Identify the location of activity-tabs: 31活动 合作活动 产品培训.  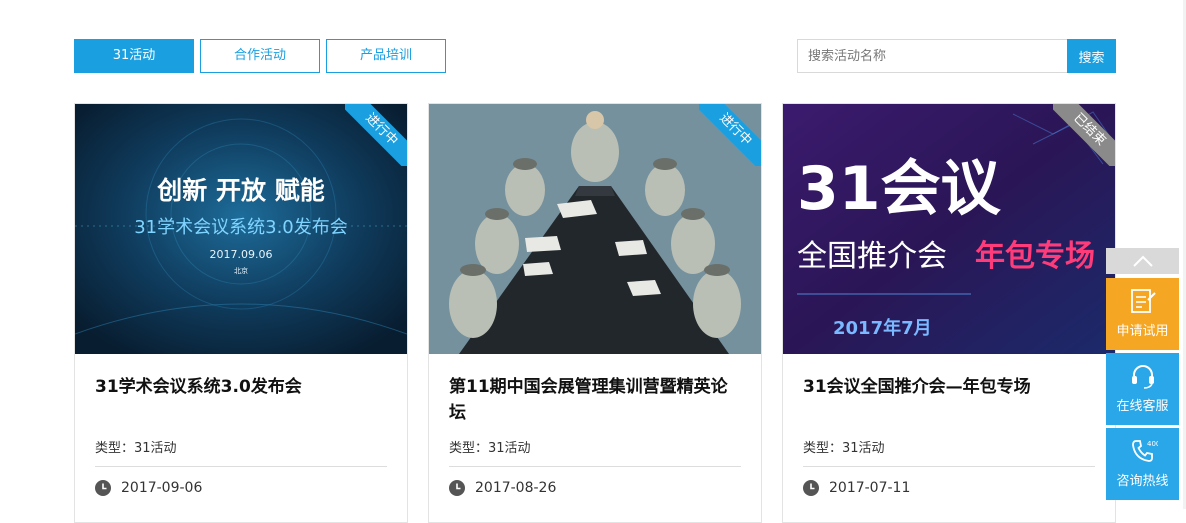
(263, 56).